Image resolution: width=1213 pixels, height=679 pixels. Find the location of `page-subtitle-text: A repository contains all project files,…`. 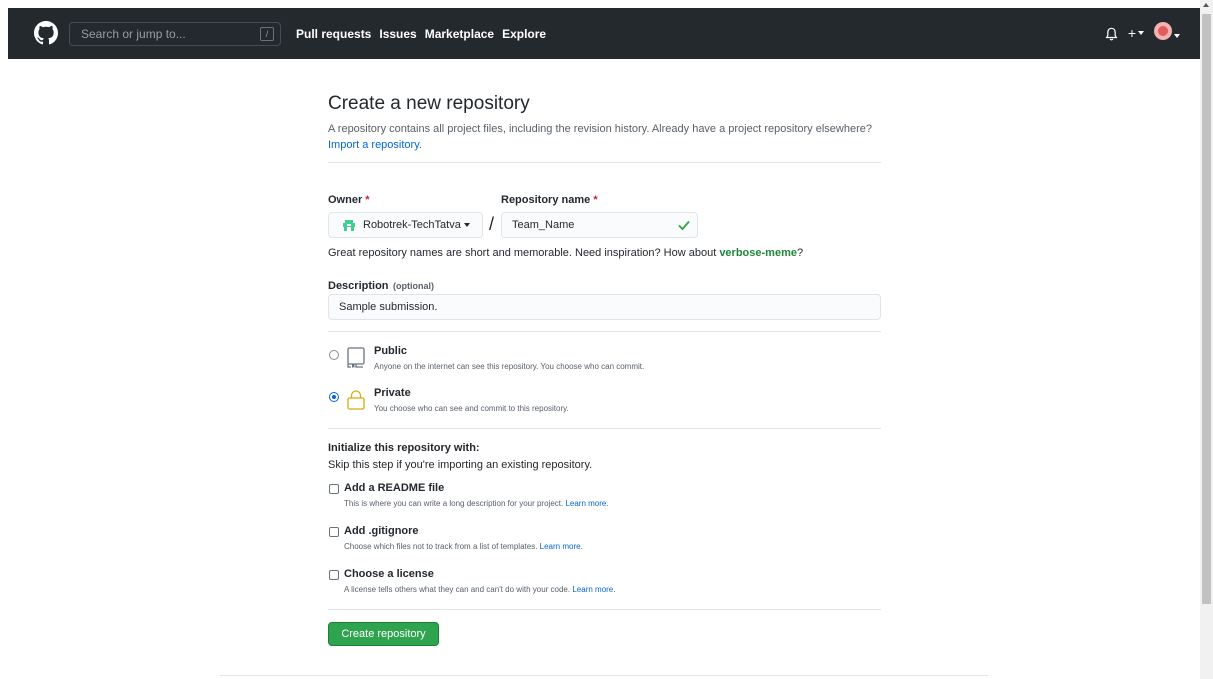

page-subtitle-text: A repository contains all project files,… is located at coordinates (600, 129).